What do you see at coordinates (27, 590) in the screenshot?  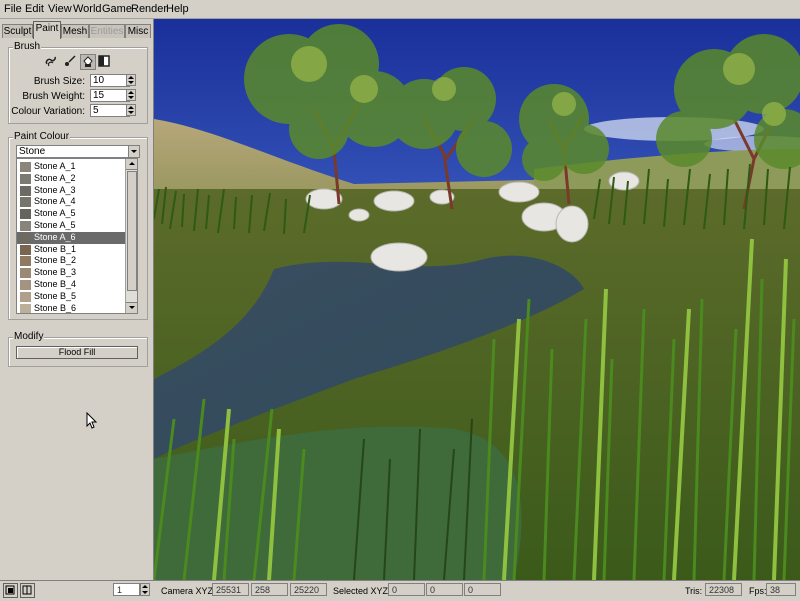 I see `layout-split-icon` at bounding box center [27, 590].